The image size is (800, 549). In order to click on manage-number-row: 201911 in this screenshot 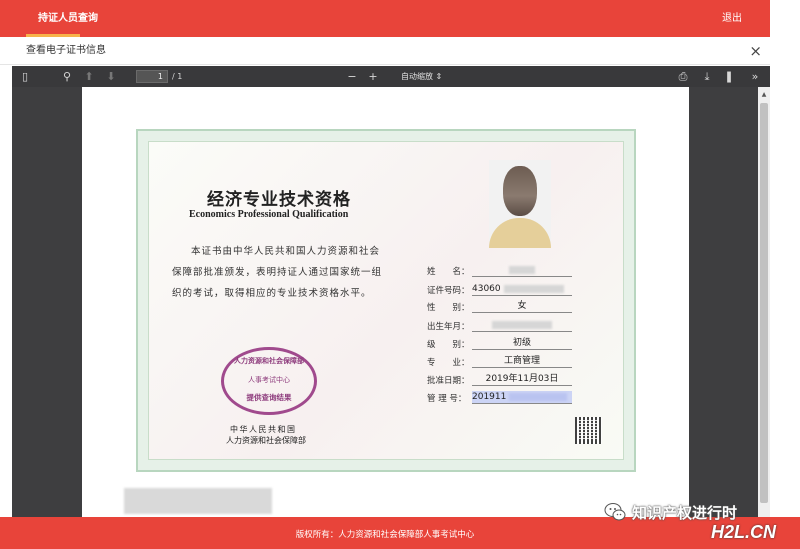, I will do `click(522, 397)`.